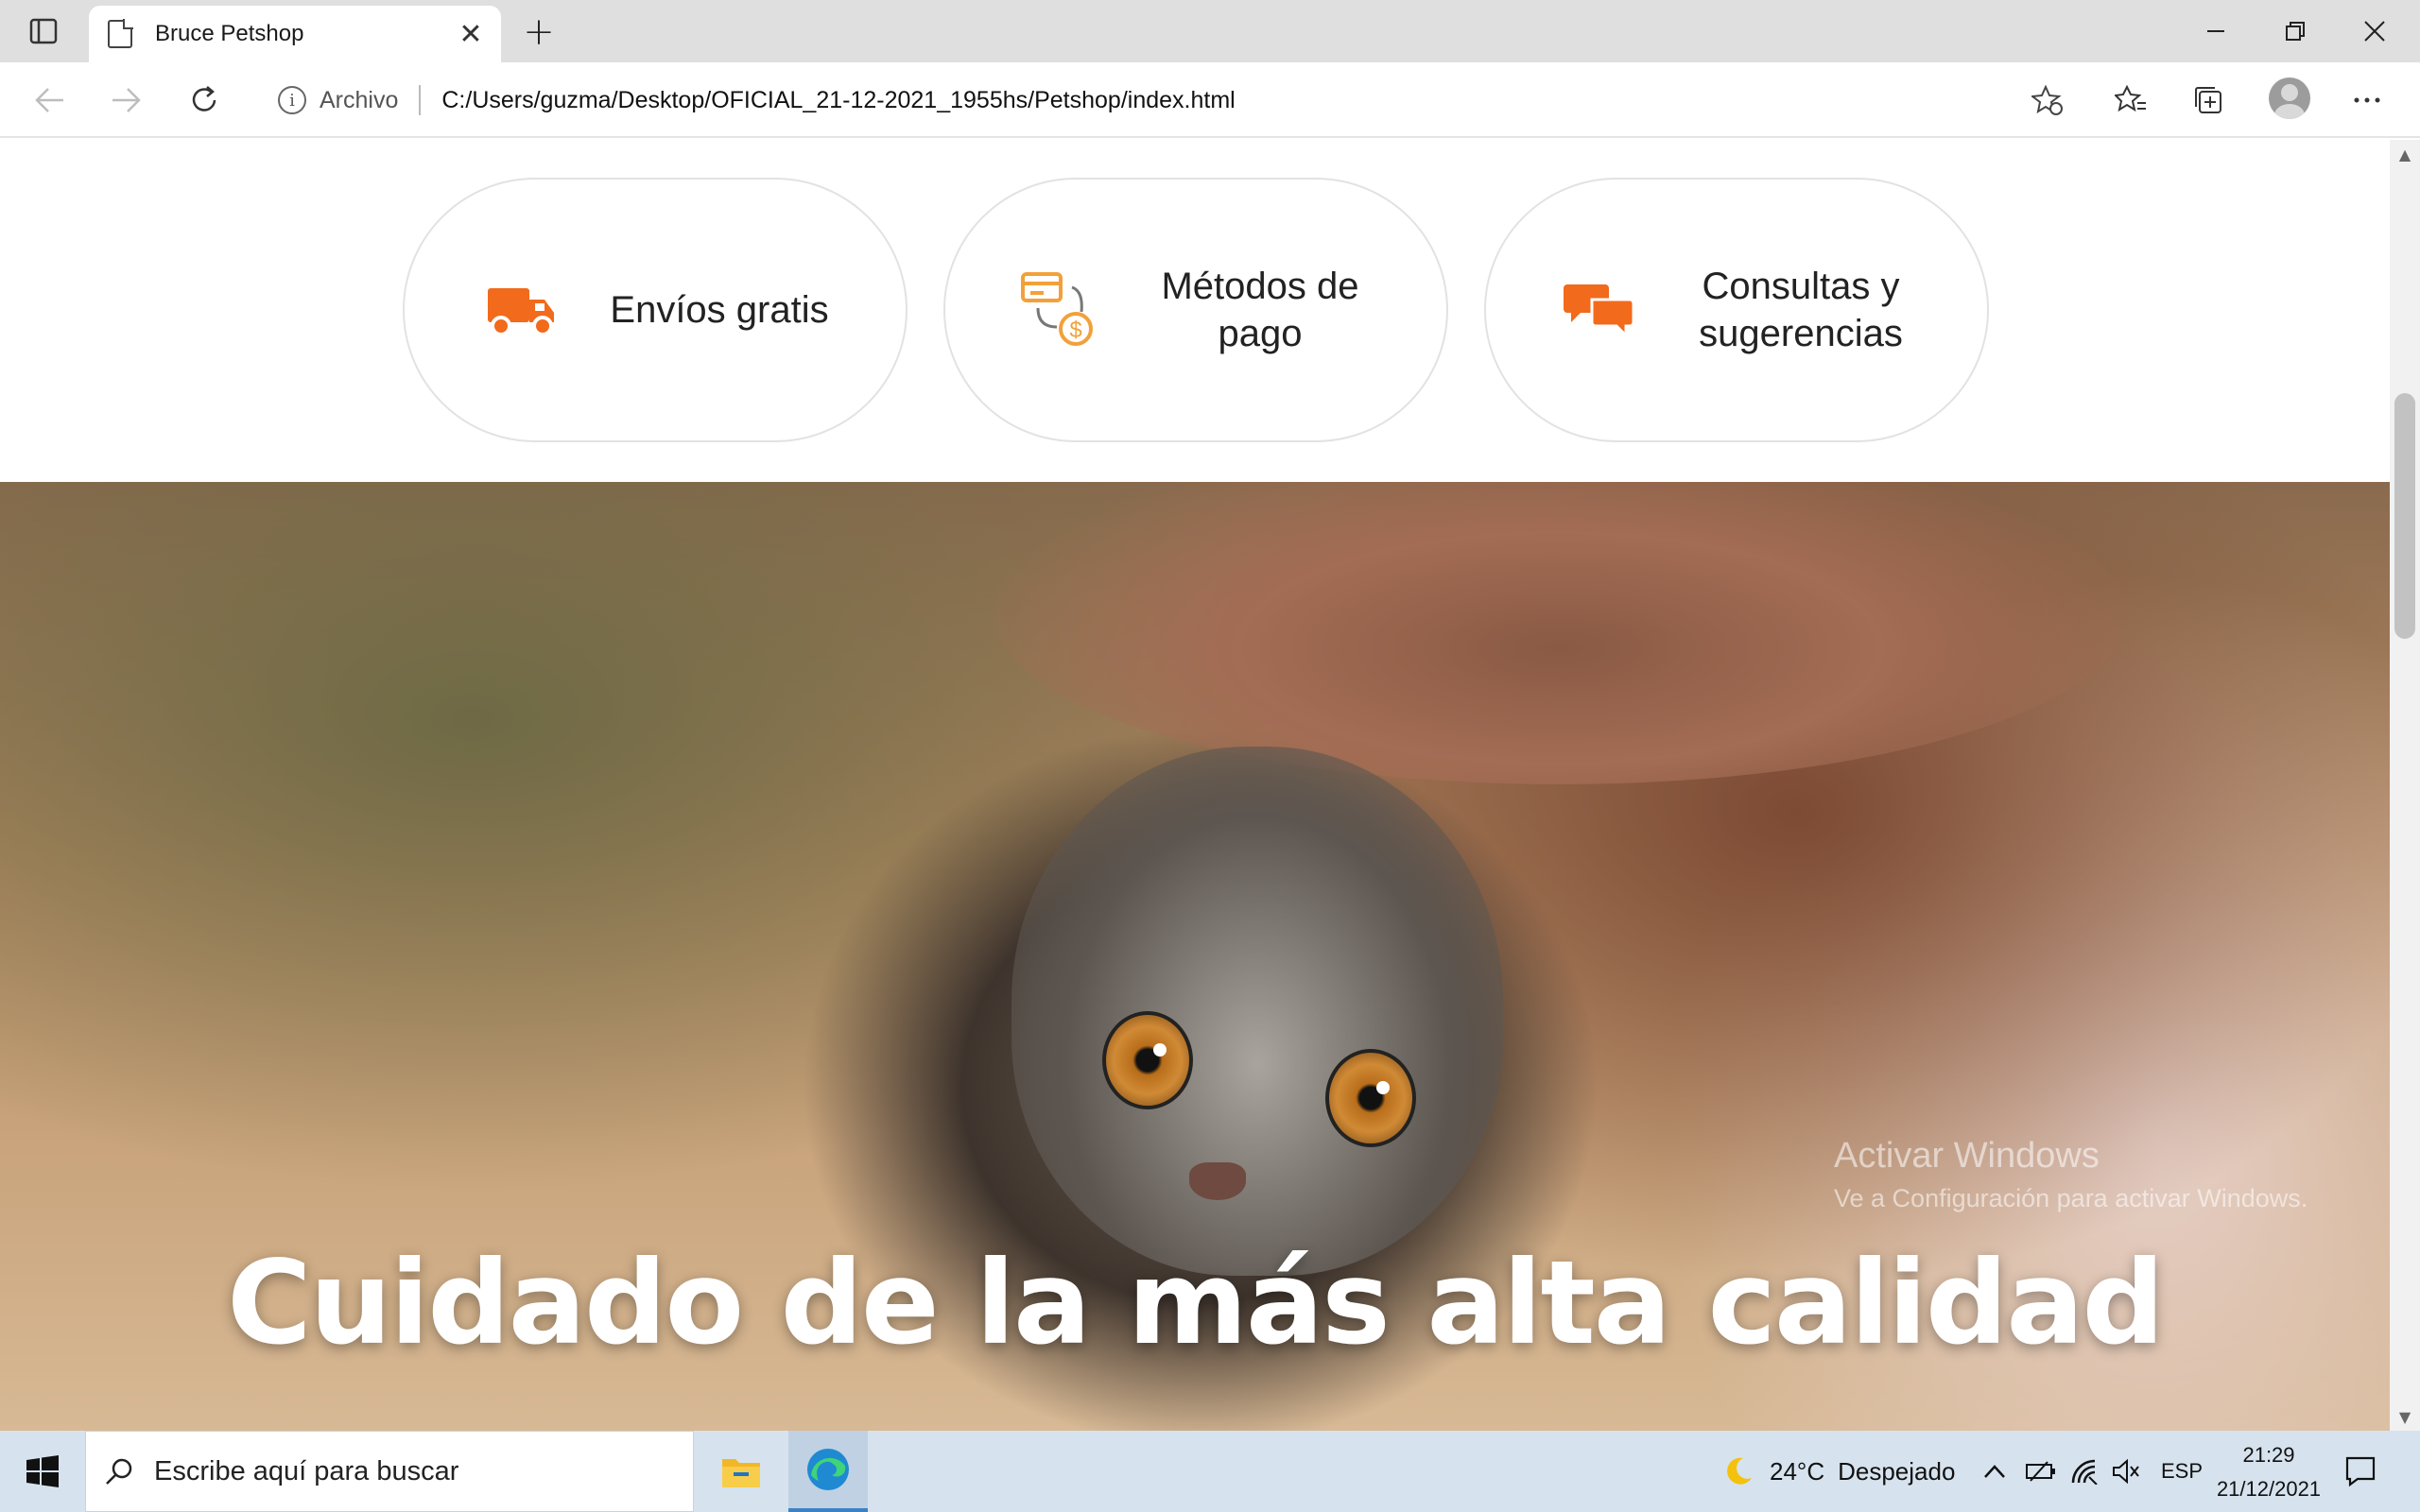  I want to click on payment-icon: $, so click(1058, 310).